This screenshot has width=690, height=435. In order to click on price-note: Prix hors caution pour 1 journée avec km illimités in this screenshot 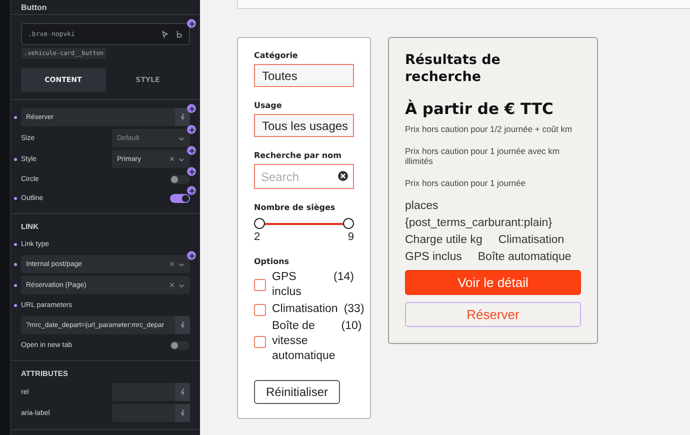, I will do `click(482, 156)`.